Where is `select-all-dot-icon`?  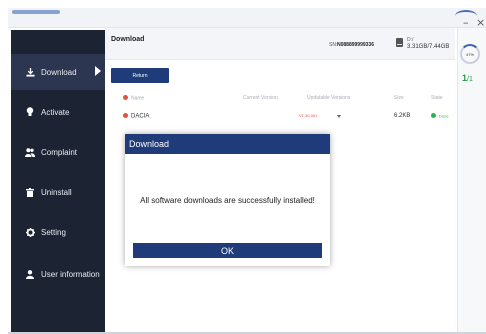
select-all-dot-icon is located at coordinates (125, 97).